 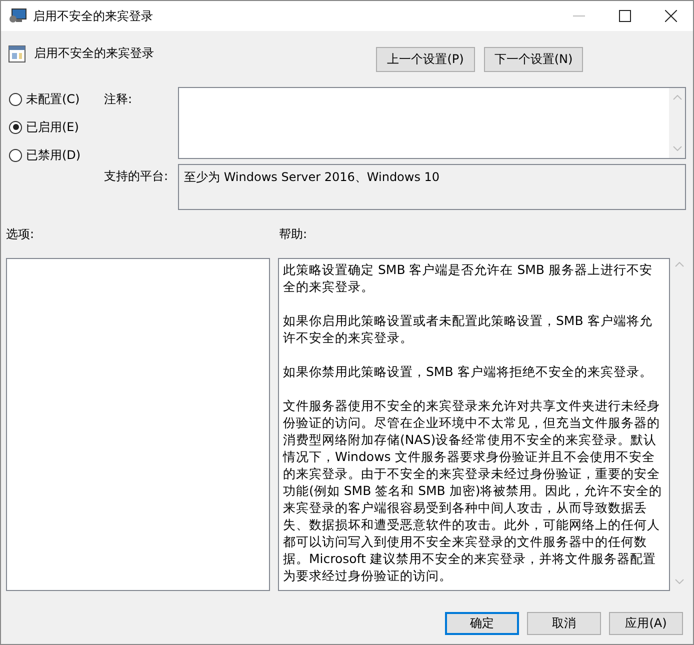 What do you see at coordinates (52, 127) in the screenshot?
I see `radio-label: 已启用(E)` at bounding box center [52, 127].